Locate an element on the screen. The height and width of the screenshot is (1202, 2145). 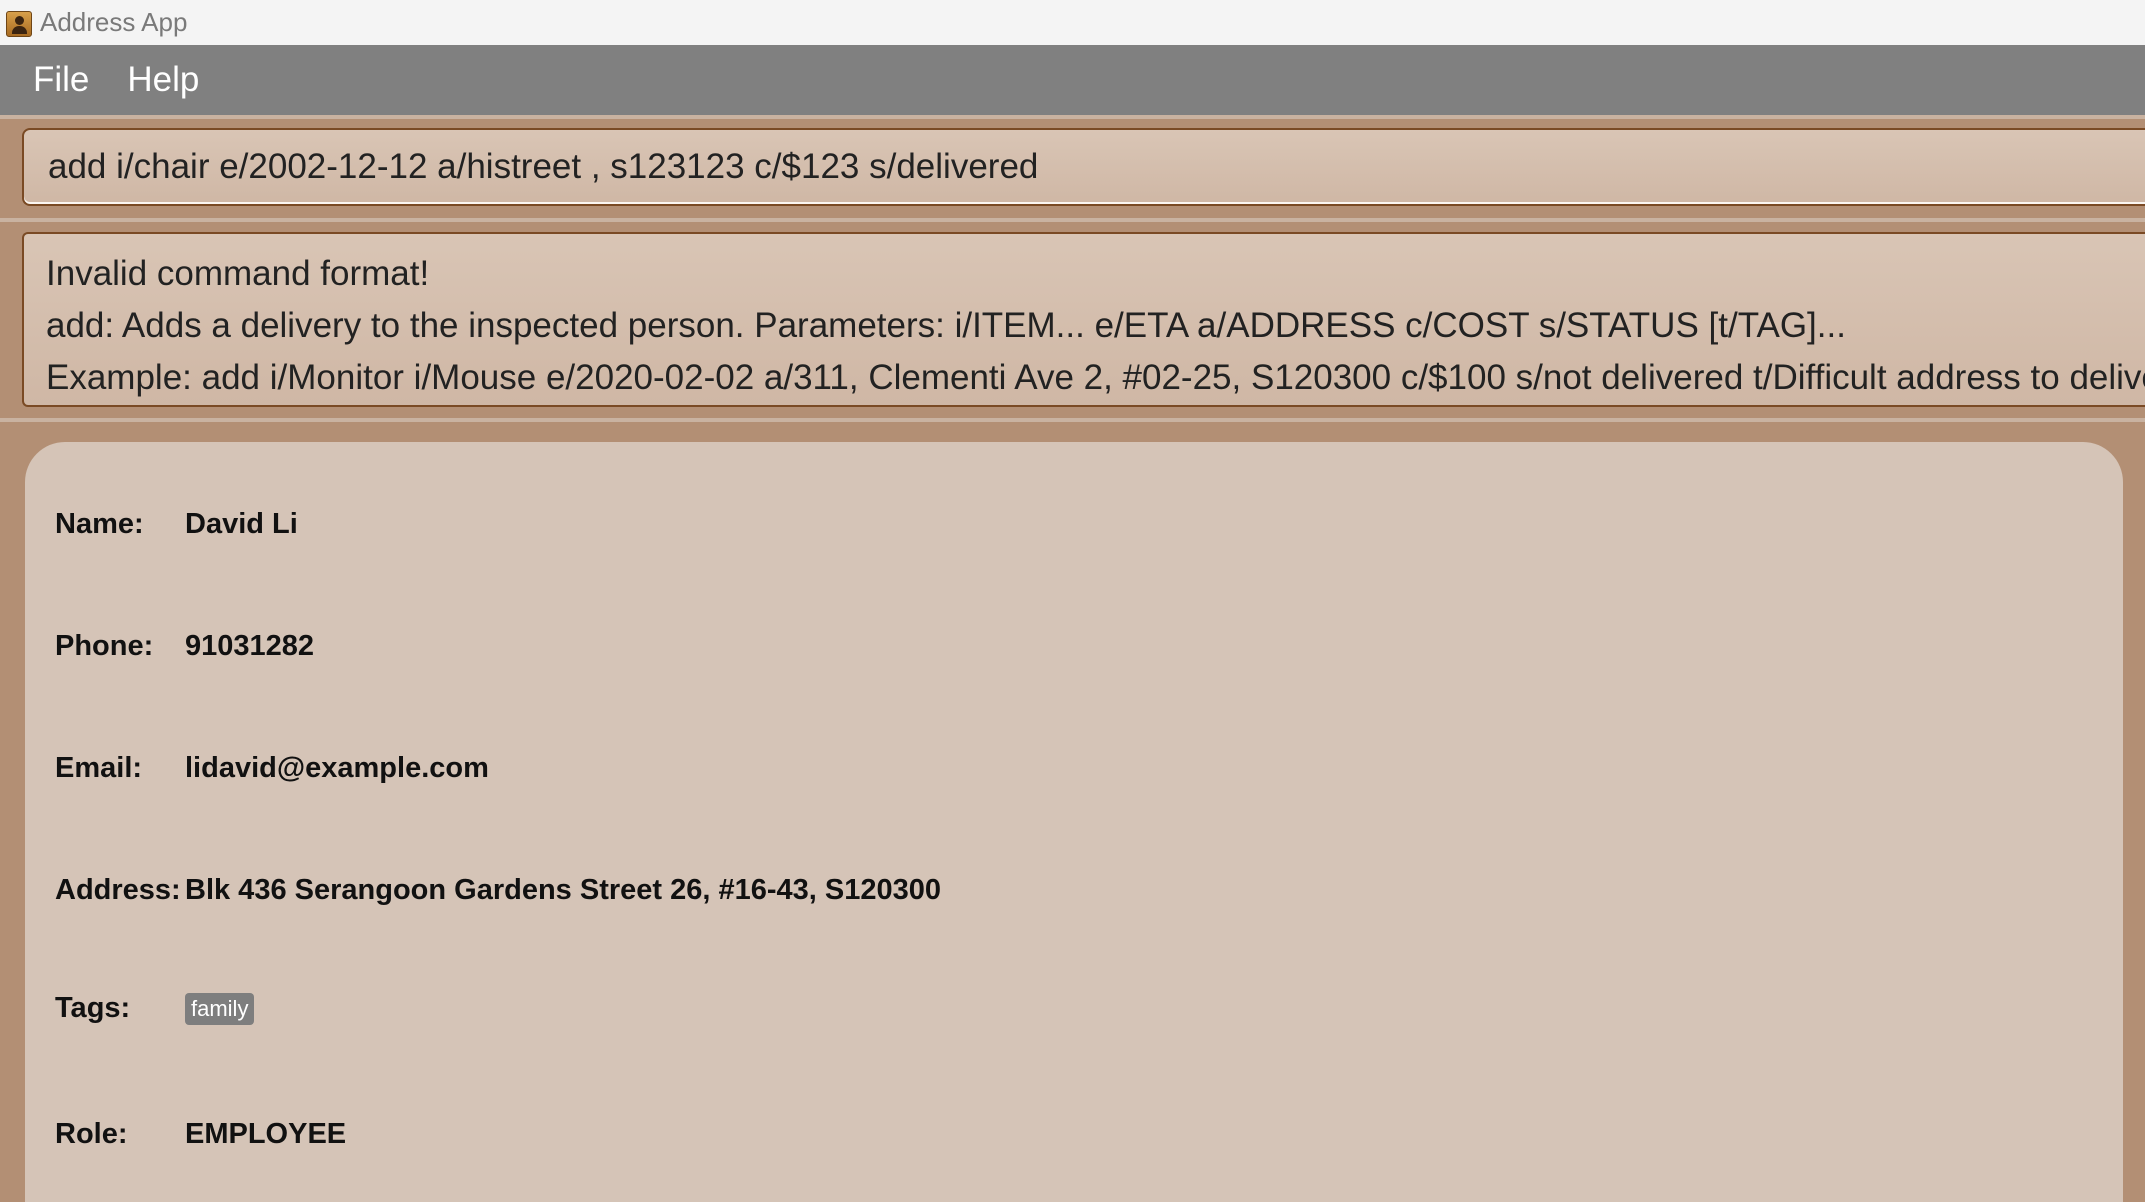
menu-help: Help is located at coordinates (163, 80).